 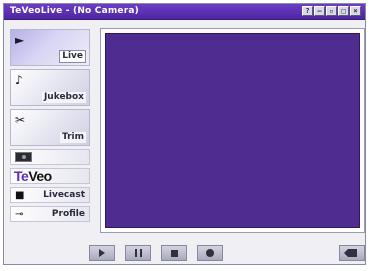 What do you see at coordinates (307, 11) in the screenshot?
I see `help-button: ?` at bounding box center [307, 11].